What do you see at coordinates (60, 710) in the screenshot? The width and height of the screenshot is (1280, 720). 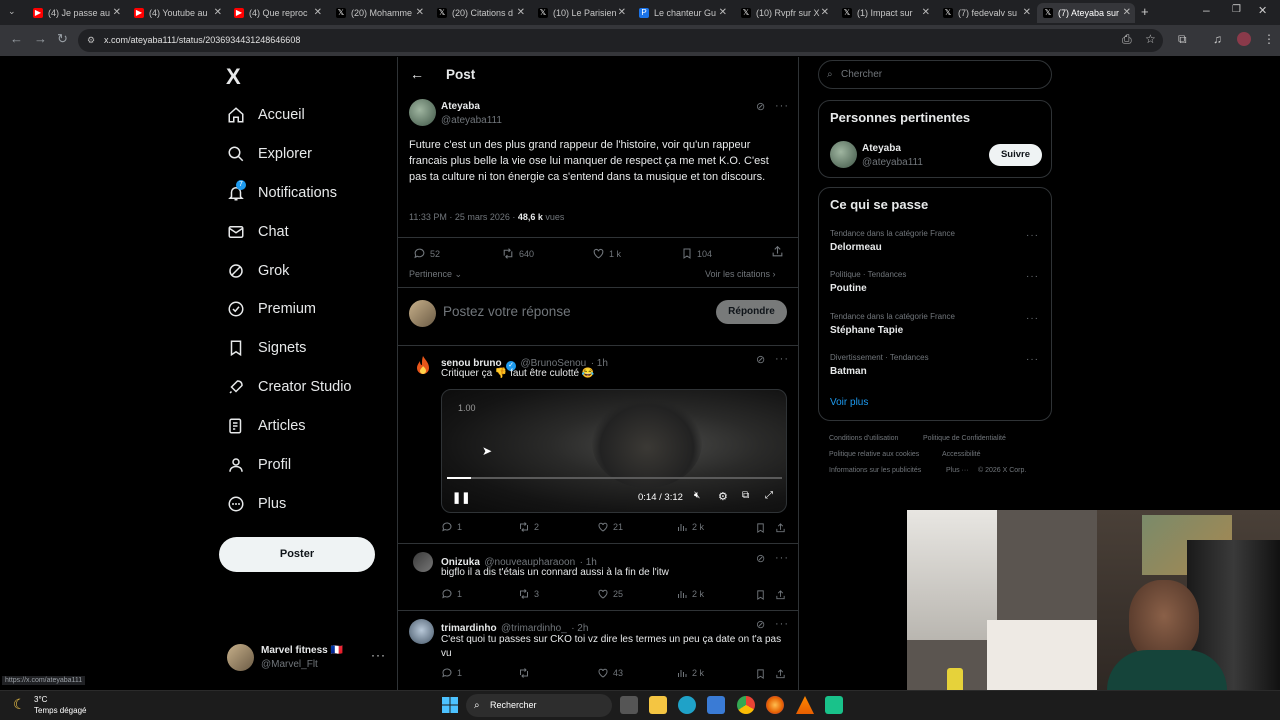 I see `weather-text: Temps dégagé` at bounding box center [60, 710].